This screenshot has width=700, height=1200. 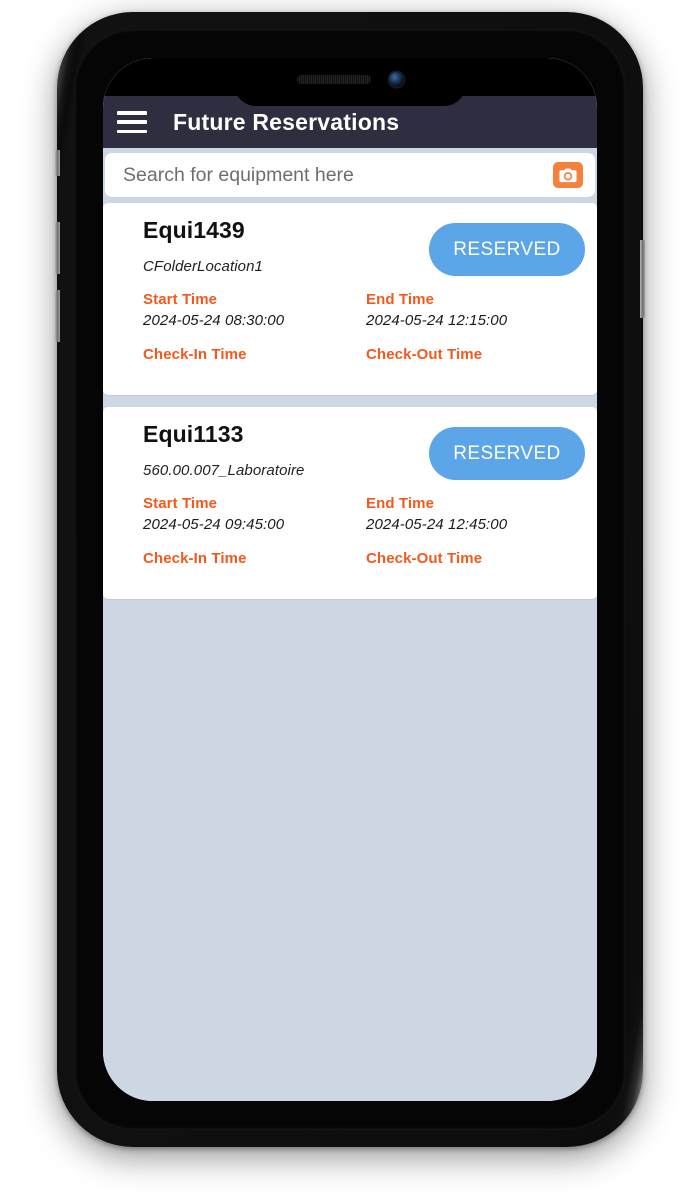 I want to click on phone-notch, so click(x=350, y=82).